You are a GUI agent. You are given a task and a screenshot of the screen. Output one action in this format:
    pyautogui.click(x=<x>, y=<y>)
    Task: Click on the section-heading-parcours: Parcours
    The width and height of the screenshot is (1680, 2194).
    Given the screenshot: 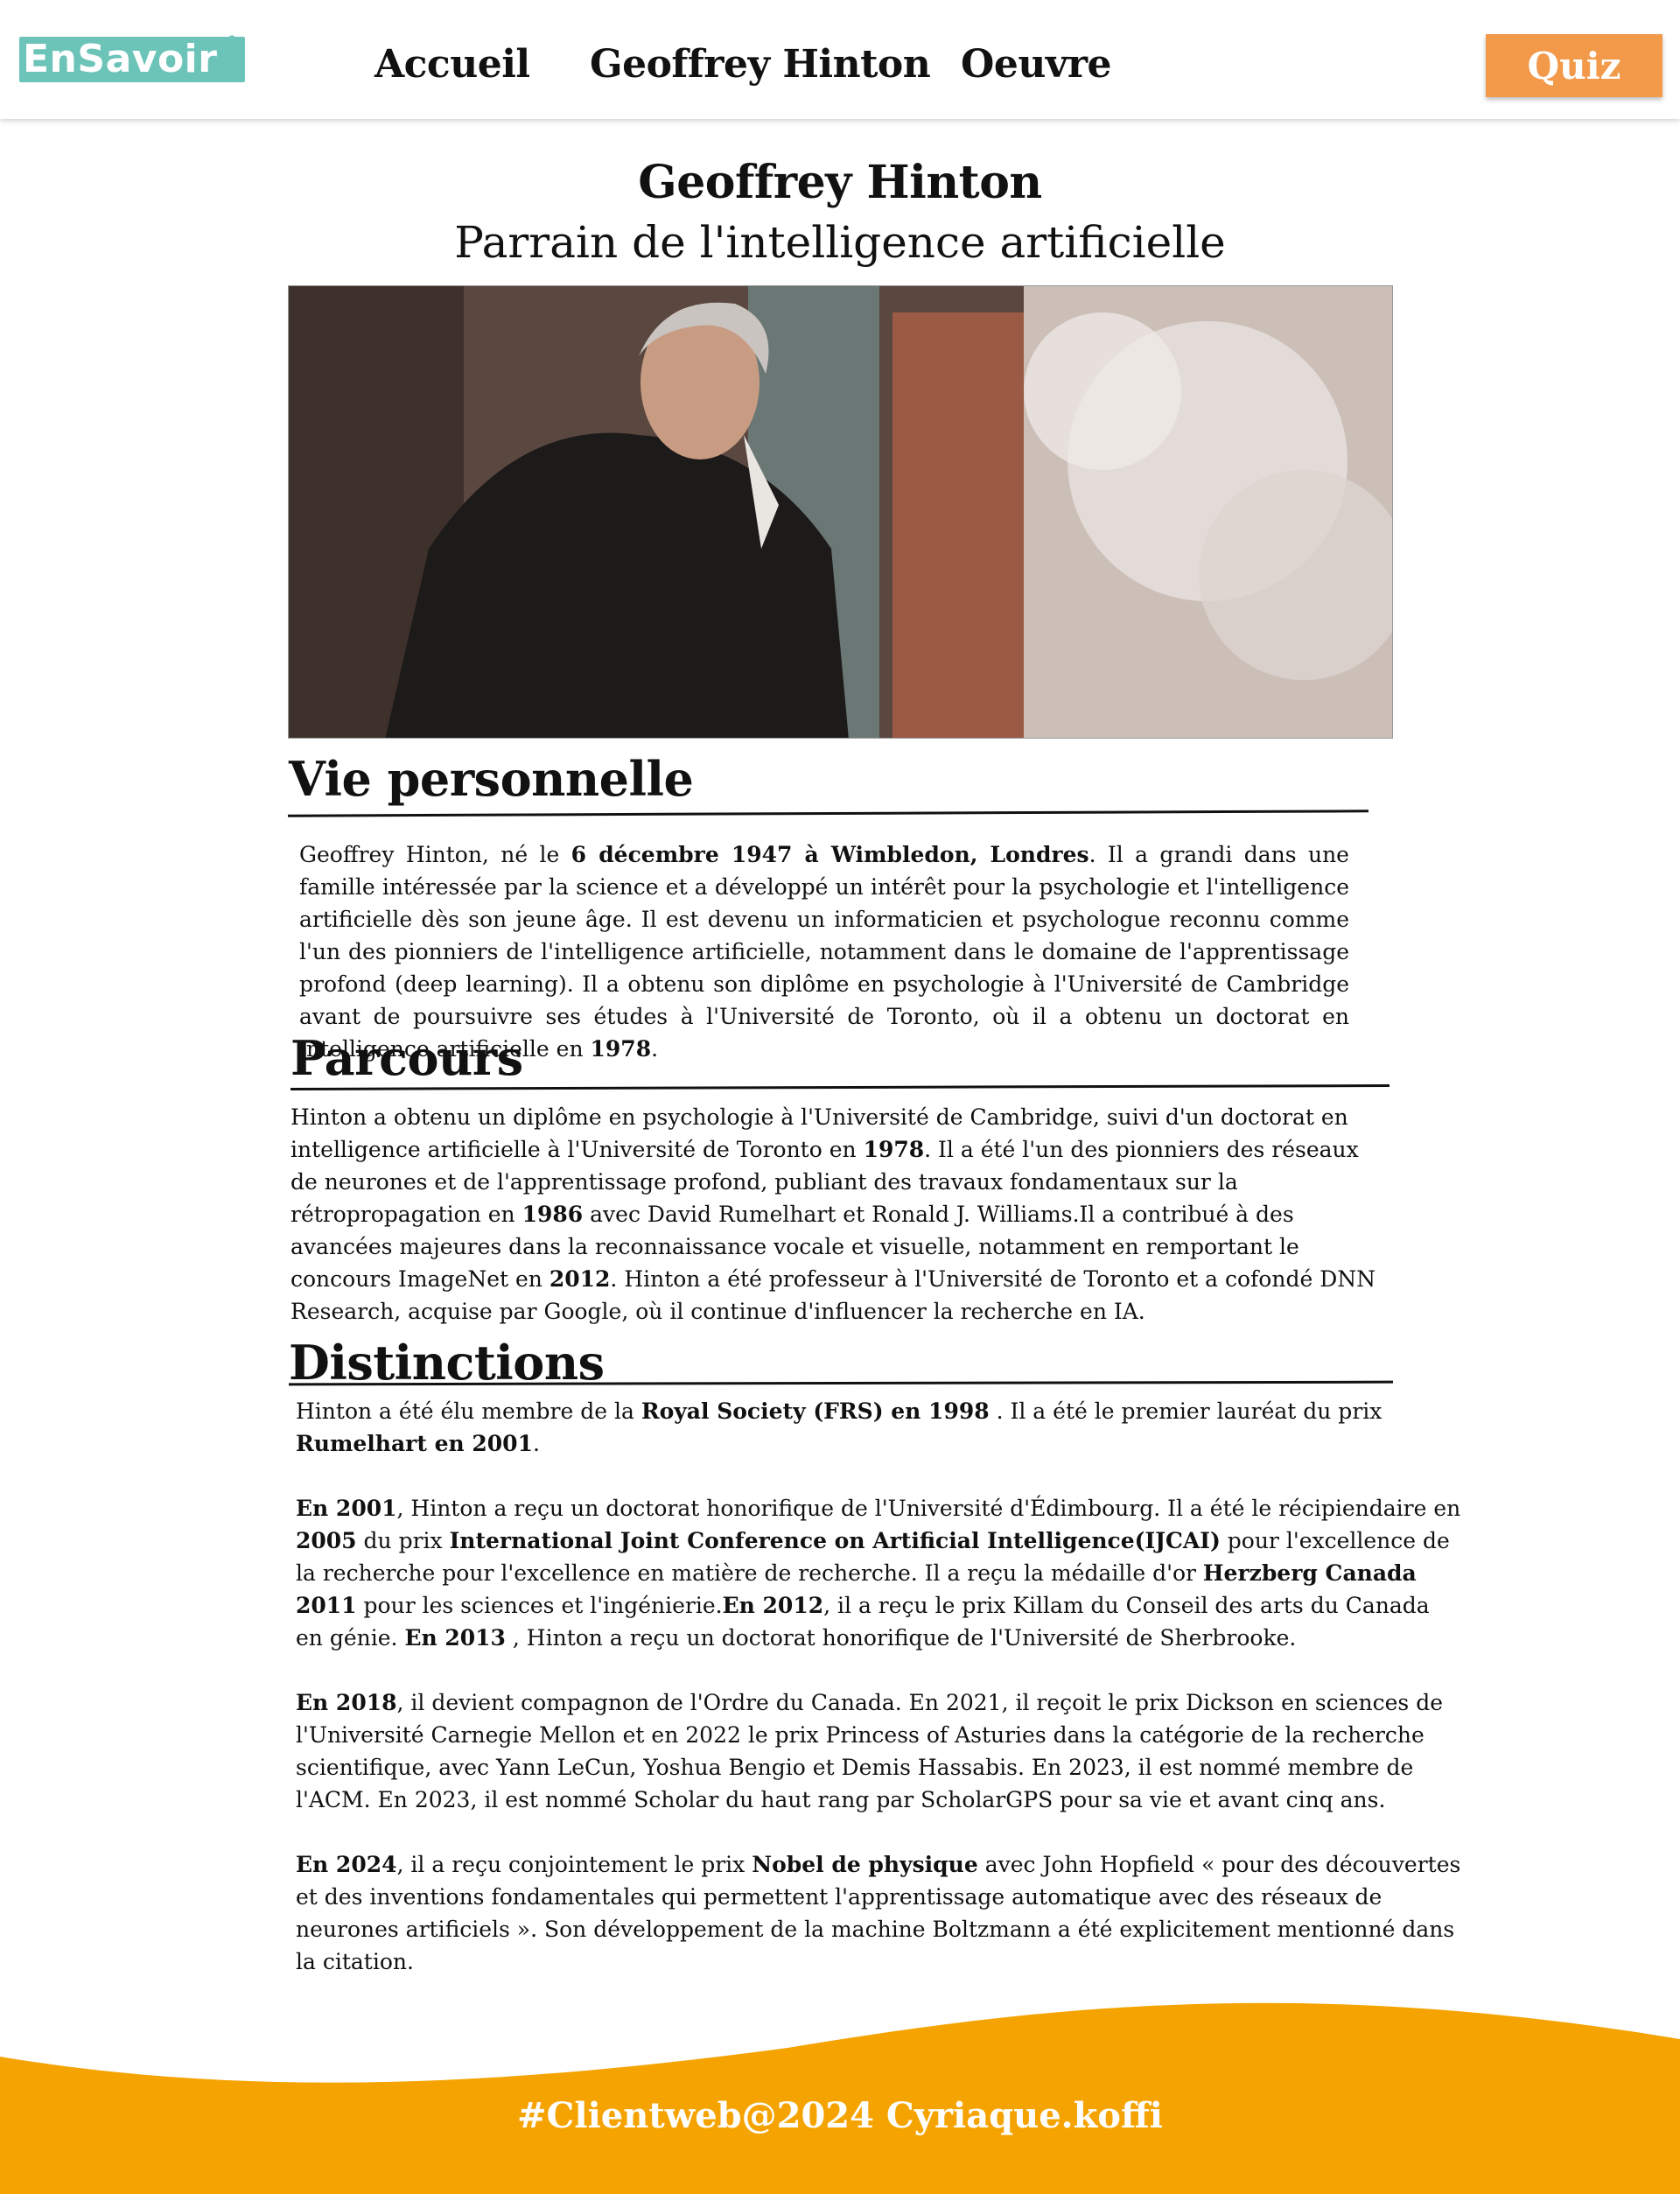 What is the action you would take?
    pyautogui.click(x=406, y=1058)
    